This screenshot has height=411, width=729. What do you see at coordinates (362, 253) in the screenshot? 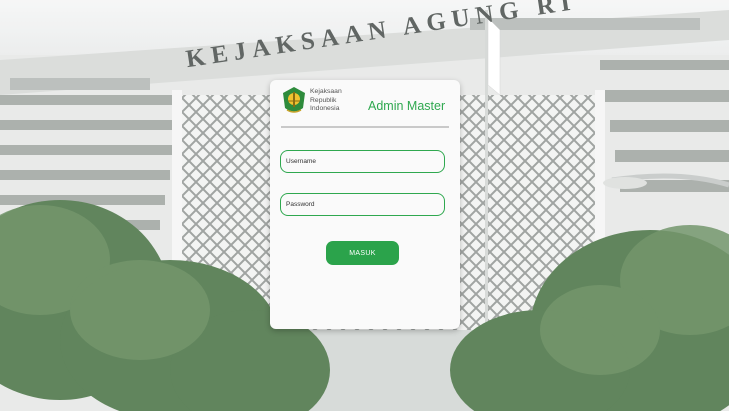
I see `login-button: MASUK` at bounding box center [362, 253].